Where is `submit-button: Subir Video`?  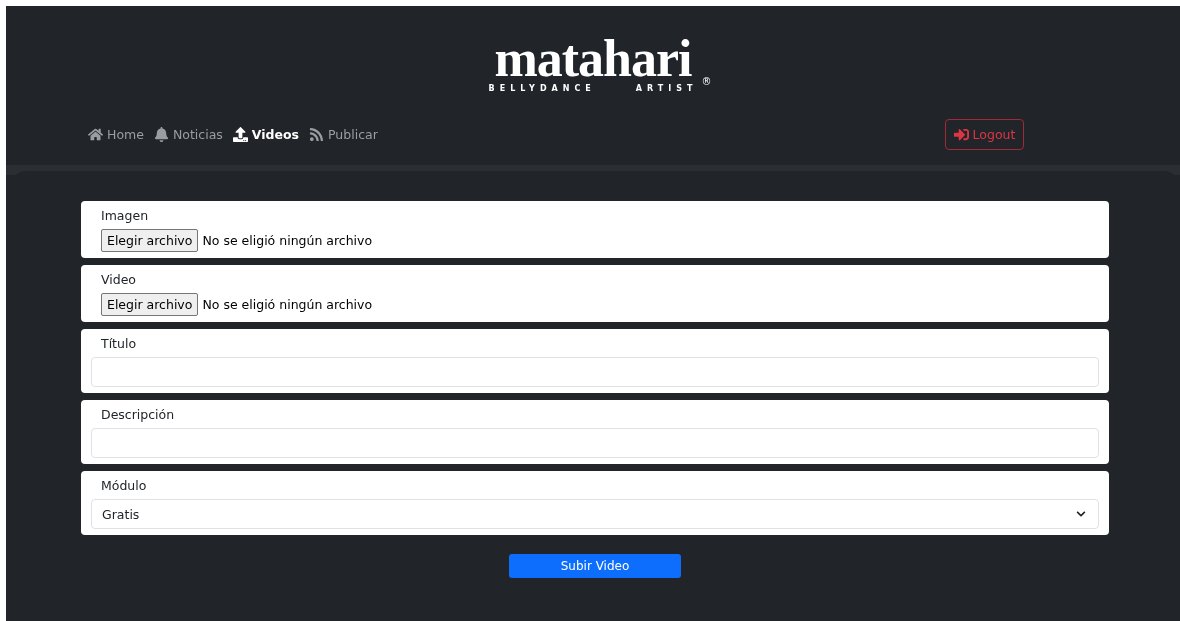 submit-button: Subir Video is located at coordinates (595, 566).